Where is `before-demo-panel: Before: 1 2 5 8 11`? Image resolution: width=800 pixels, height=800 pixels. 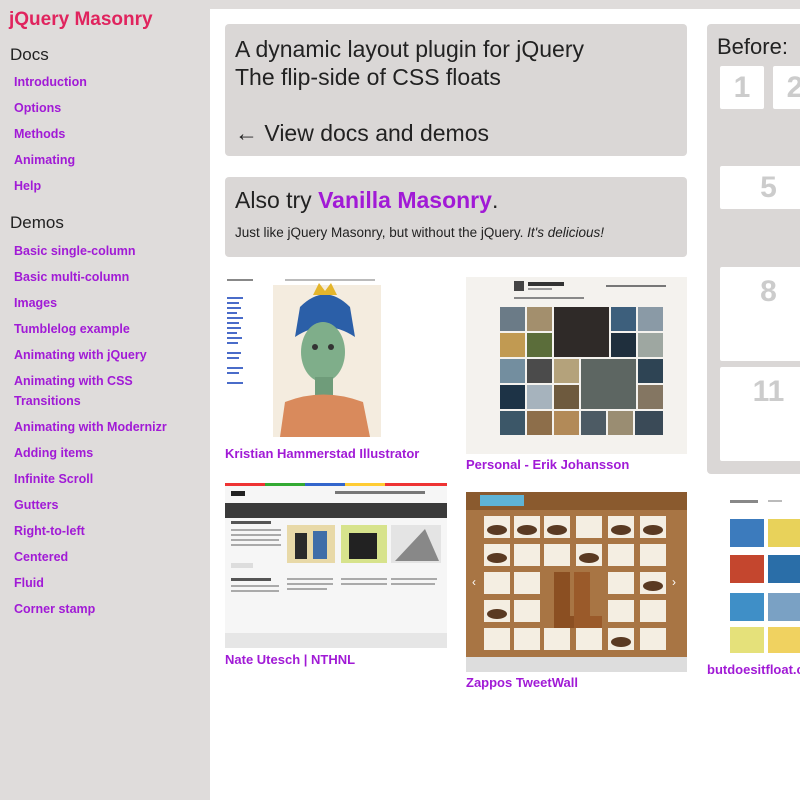
before-demo-panel: Before: 1 2 5 8 11 is located at coordinates (753, 249).